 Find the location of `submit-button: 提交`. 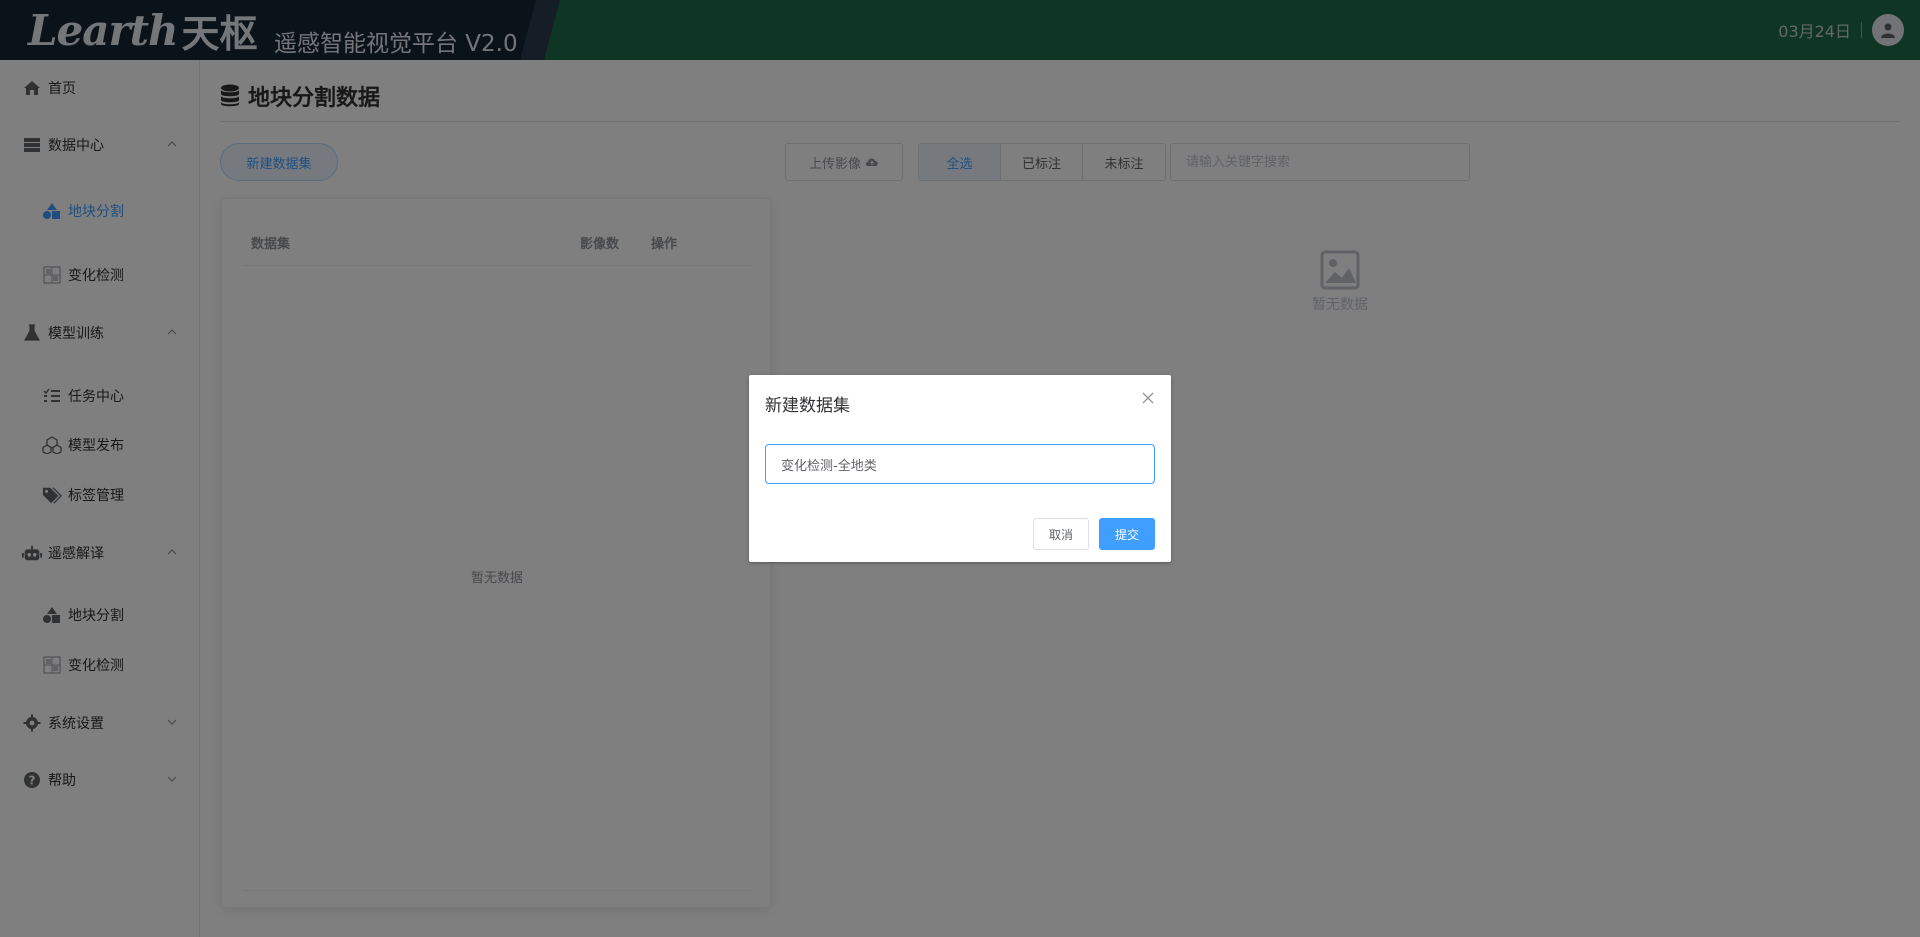

submit-button: 提交 is located at coordinates (1127, 534).